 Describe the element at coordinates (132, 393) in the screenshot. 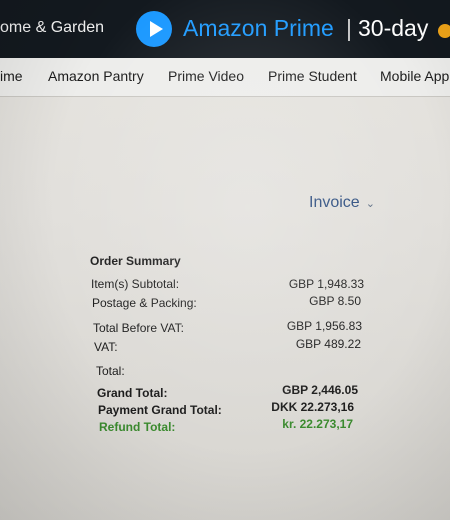

I see `grand-total-label: Grand Total:` at that location.